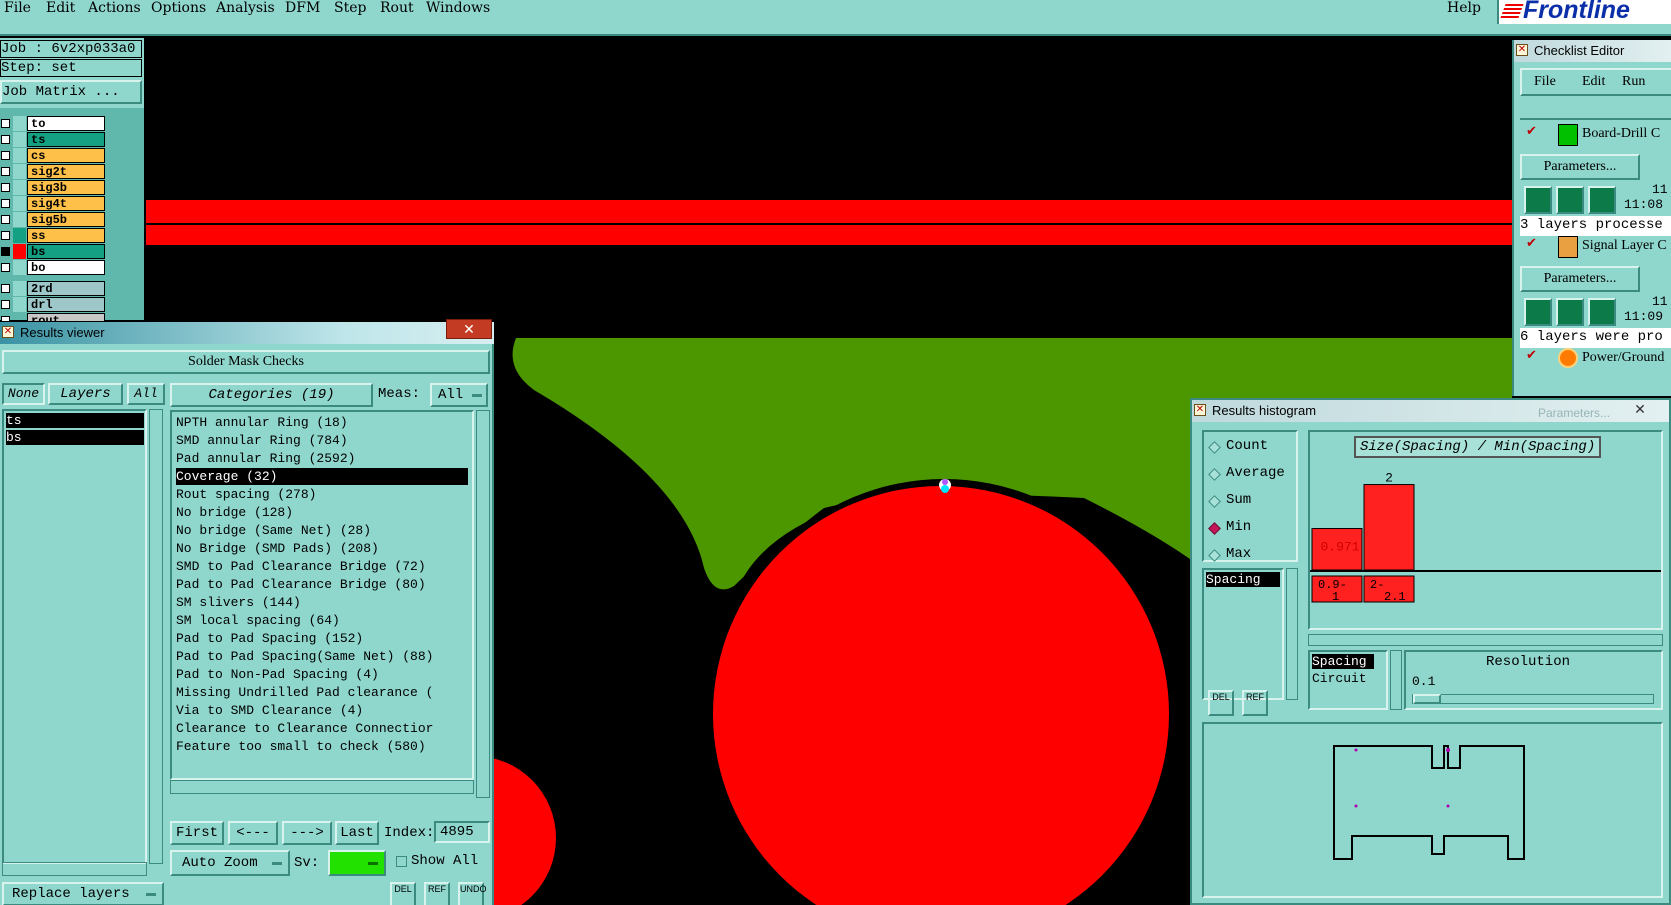 This screenshot has height=905, width=1671. I want to click on undo-button: UNDO, so click(472, 893).